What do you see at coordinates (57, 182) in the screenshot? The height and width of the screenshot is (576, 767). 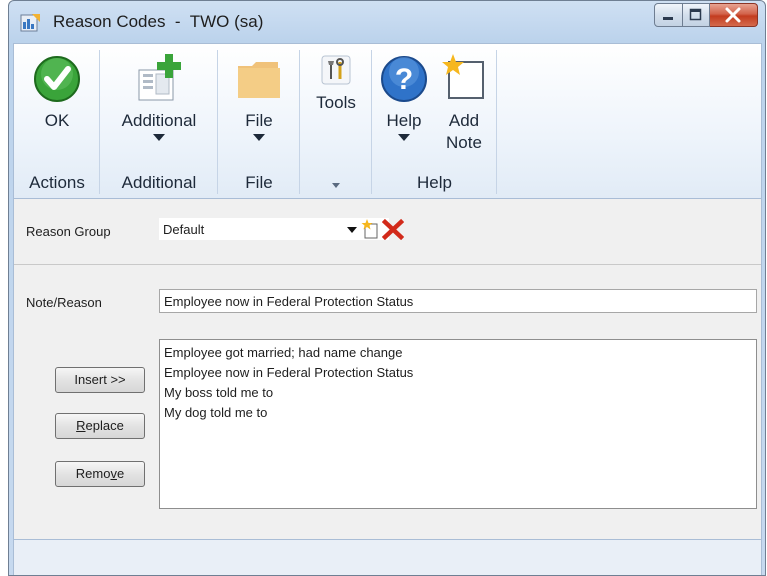 I see `group-label-actions: Actions` at bounding box center [57, 182].